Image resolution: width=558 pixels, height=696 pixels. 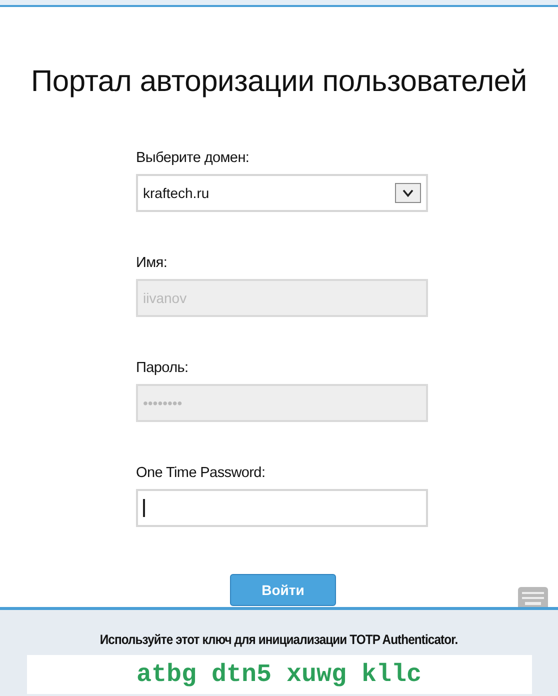 What do you see at coordinates (201, 472) in the screenshot?
I see `field-label: One Time Password:` at bounding box center [201, 472].